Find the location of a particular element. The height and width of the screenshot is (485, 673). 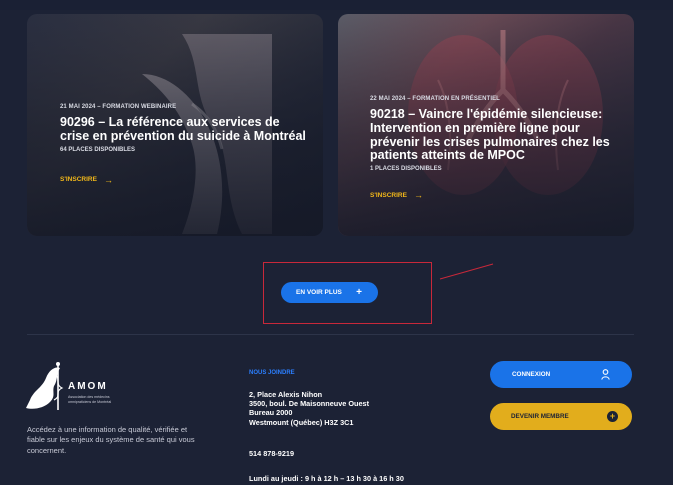

become-member-button: DEVENIR MEMBRE + is located at coordinates (561, 416).